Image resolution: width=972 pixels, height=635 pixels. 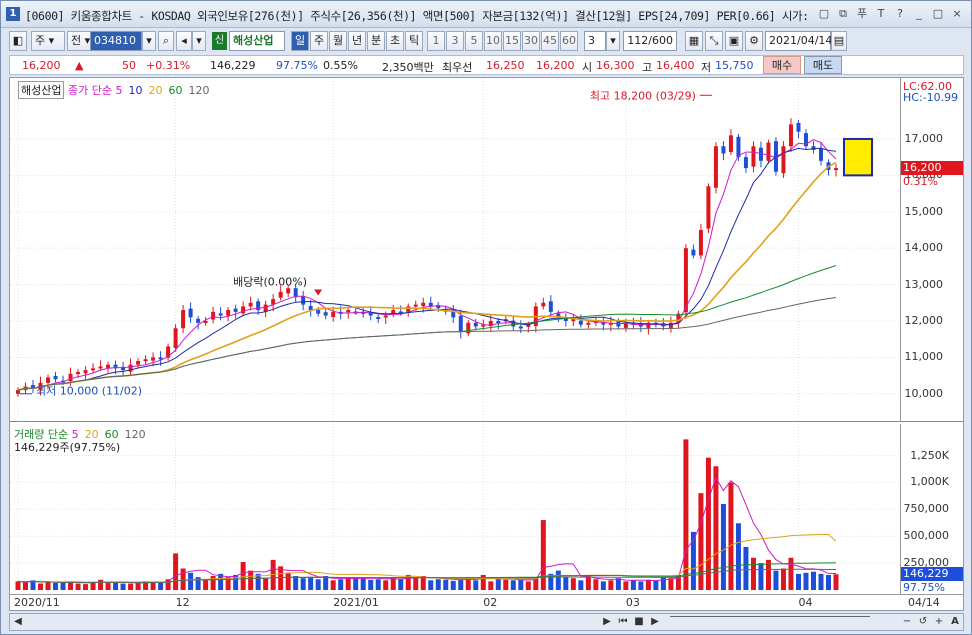 I want to click on volume-ratio: 97.75%, so click(x=297, y=65).